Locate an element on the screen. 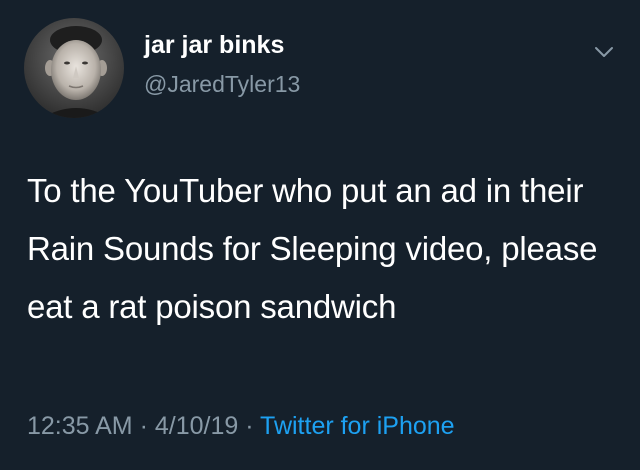  tweet-time: 12:35 AM is located at coordinates (80, 426).